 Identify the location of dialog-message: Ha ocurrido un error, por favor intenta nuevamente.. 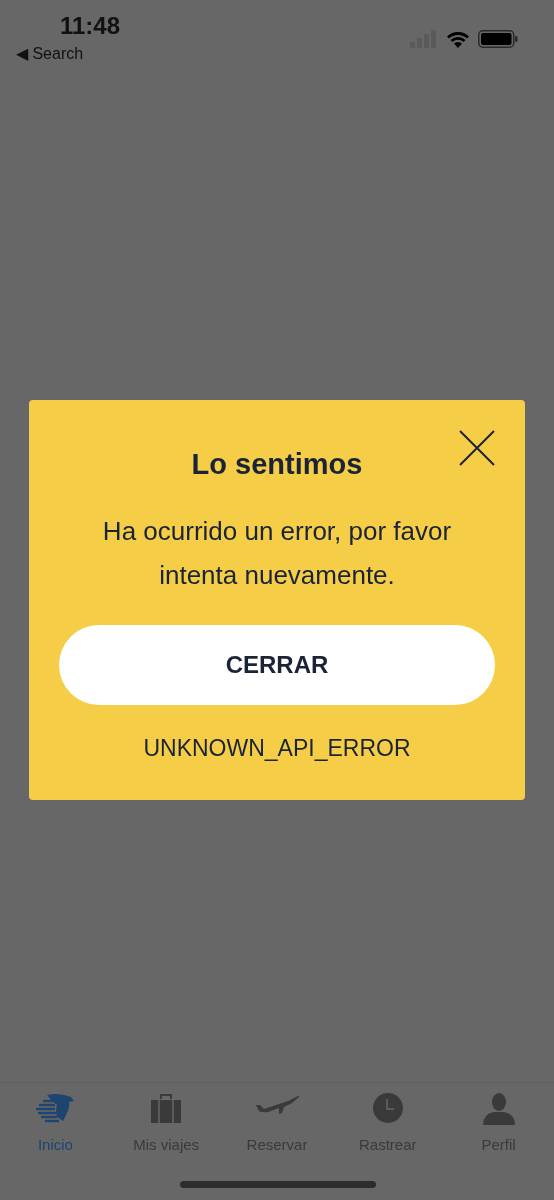
(277, 553).